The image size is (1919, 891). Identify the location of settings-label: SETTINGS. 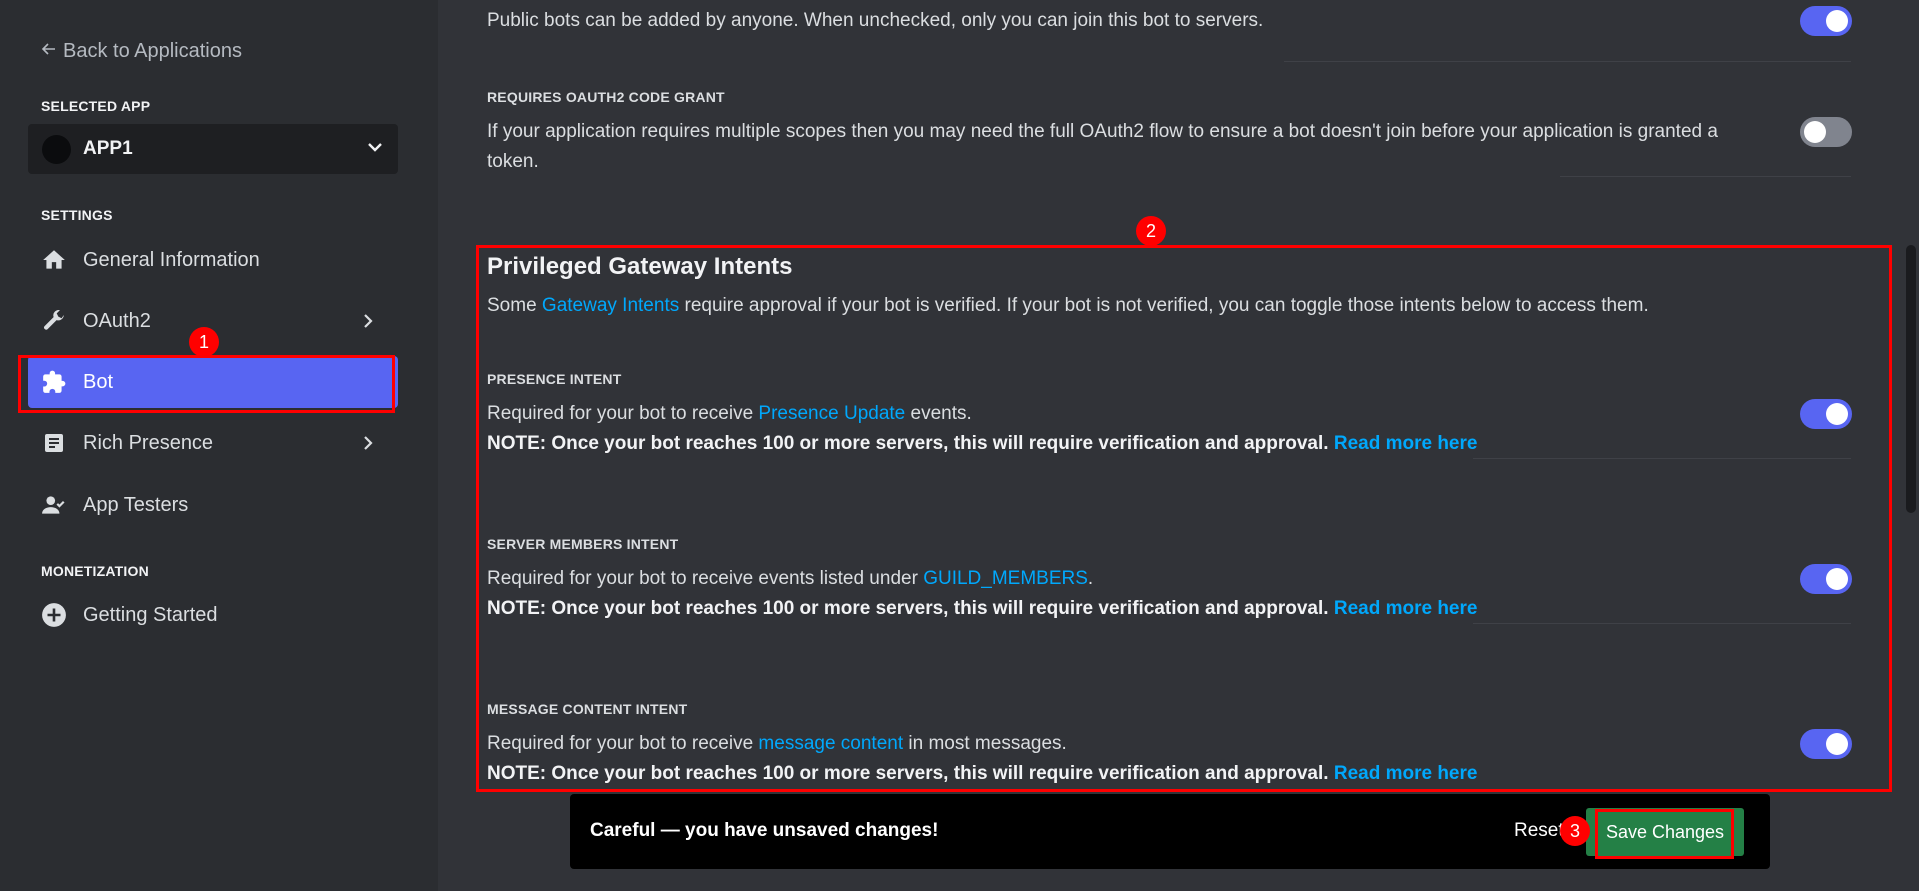
(77, 215).